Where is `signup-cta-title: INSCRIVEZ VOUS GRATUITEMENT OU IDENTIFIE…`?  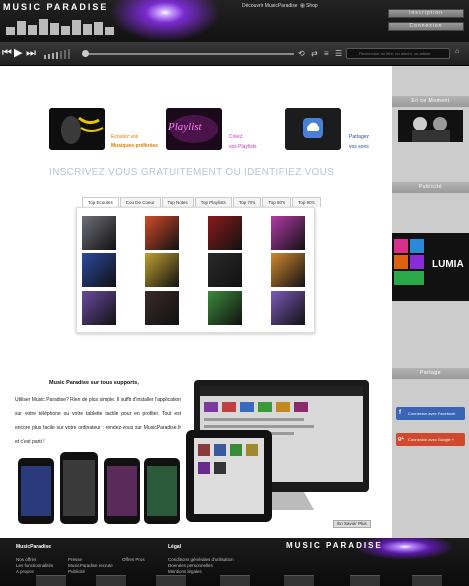
signup-cta-title: INSCRIVEZ VOUS GRATUITEMENT OU IDENTIFIE… is located at coordinates (191, 172).